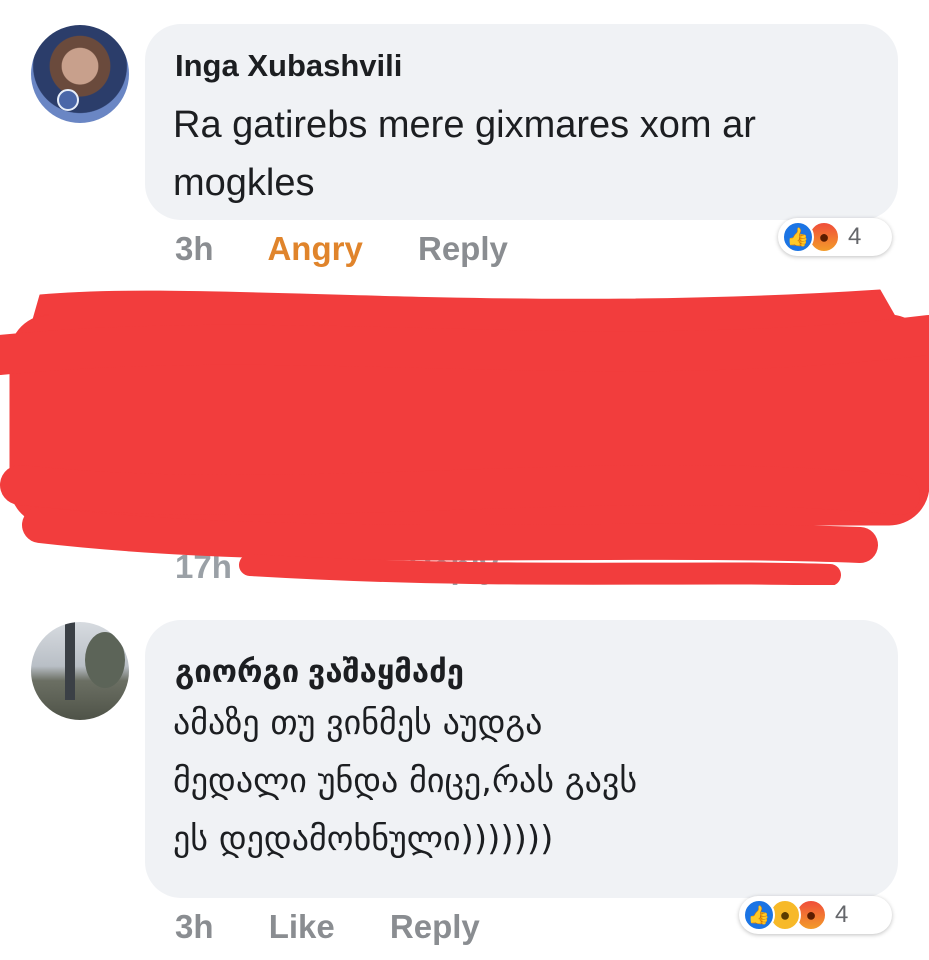 The image size is (929, 960). What do you see at coordinates (68, 100) in the screenshot?
I see `profile-frame-badge-icon` at bounding box center [68, 100].